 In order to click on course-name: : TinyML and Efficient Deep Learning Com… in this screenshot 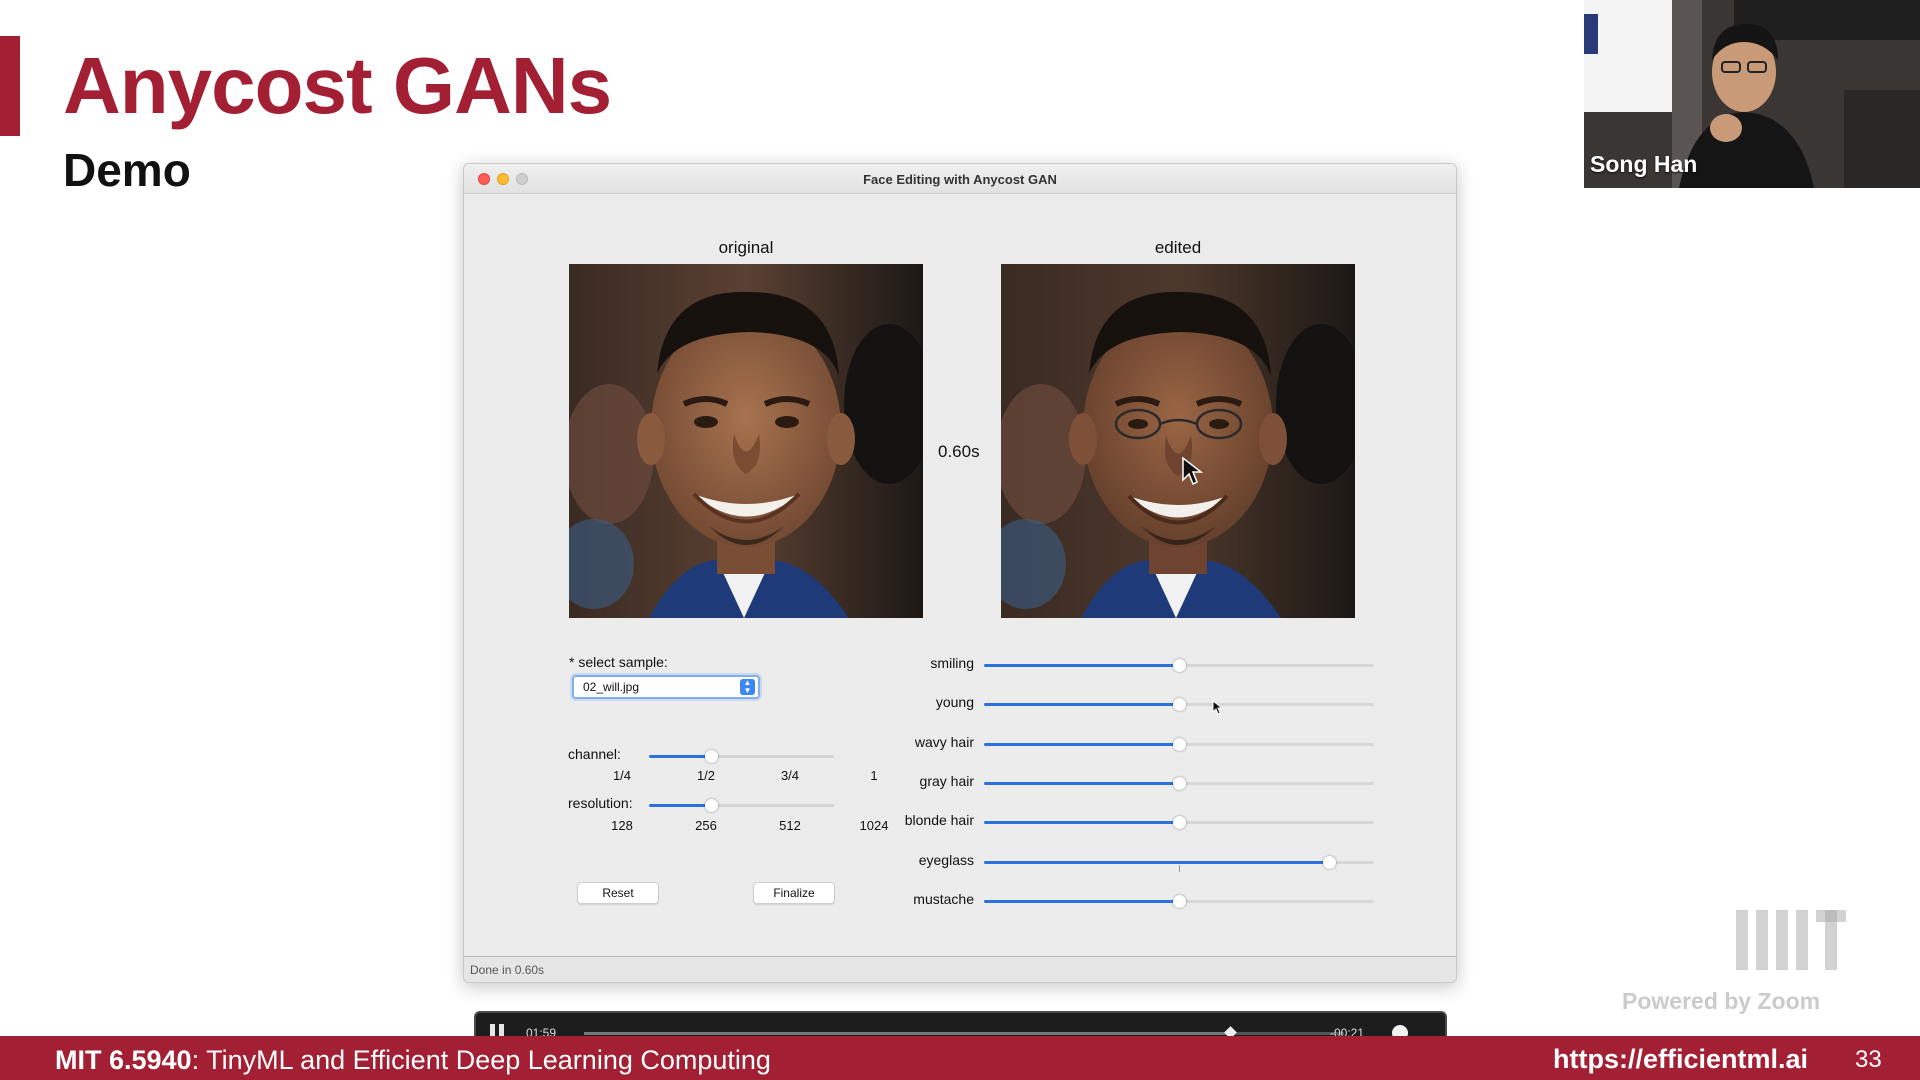, I will do `click(481, 1060)`.